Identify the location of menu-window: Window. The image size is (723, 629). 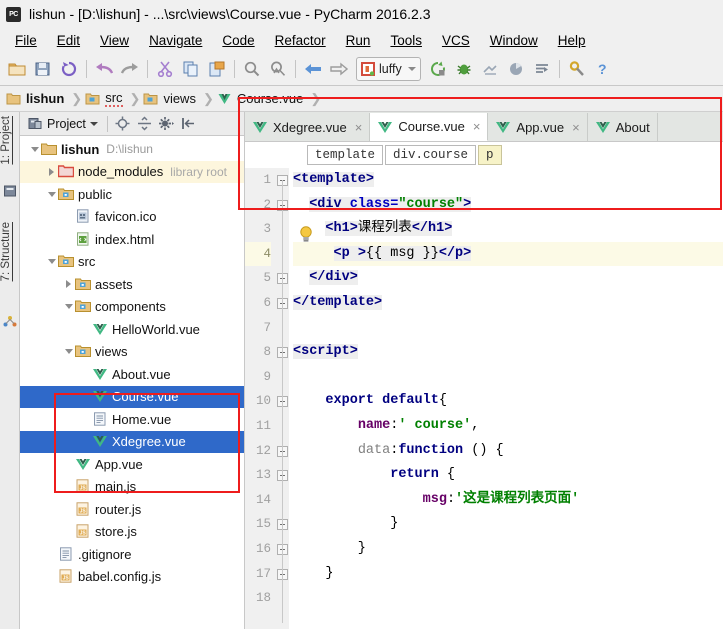
(514, 40).